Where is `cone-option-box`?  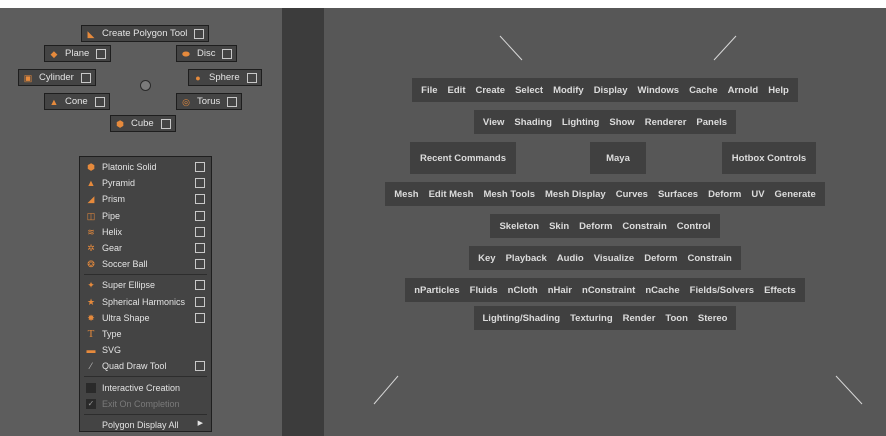 cone-option-box is located at coordinates (99, 101).